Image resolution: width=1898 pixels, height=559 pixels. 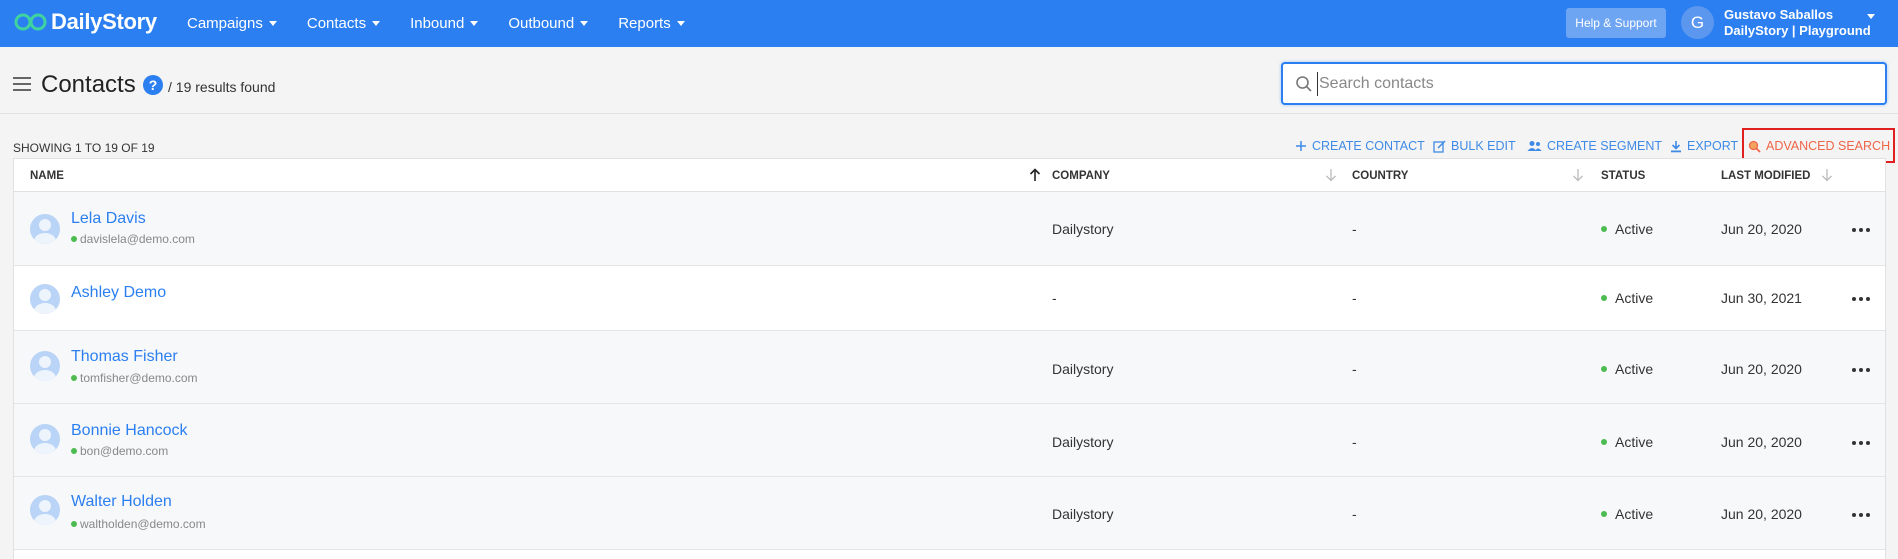 What do you see at coordinates (108, 219) in the screenshot?
I see `contact-name-link: Lela Davis` at bounding box center [108, 219].